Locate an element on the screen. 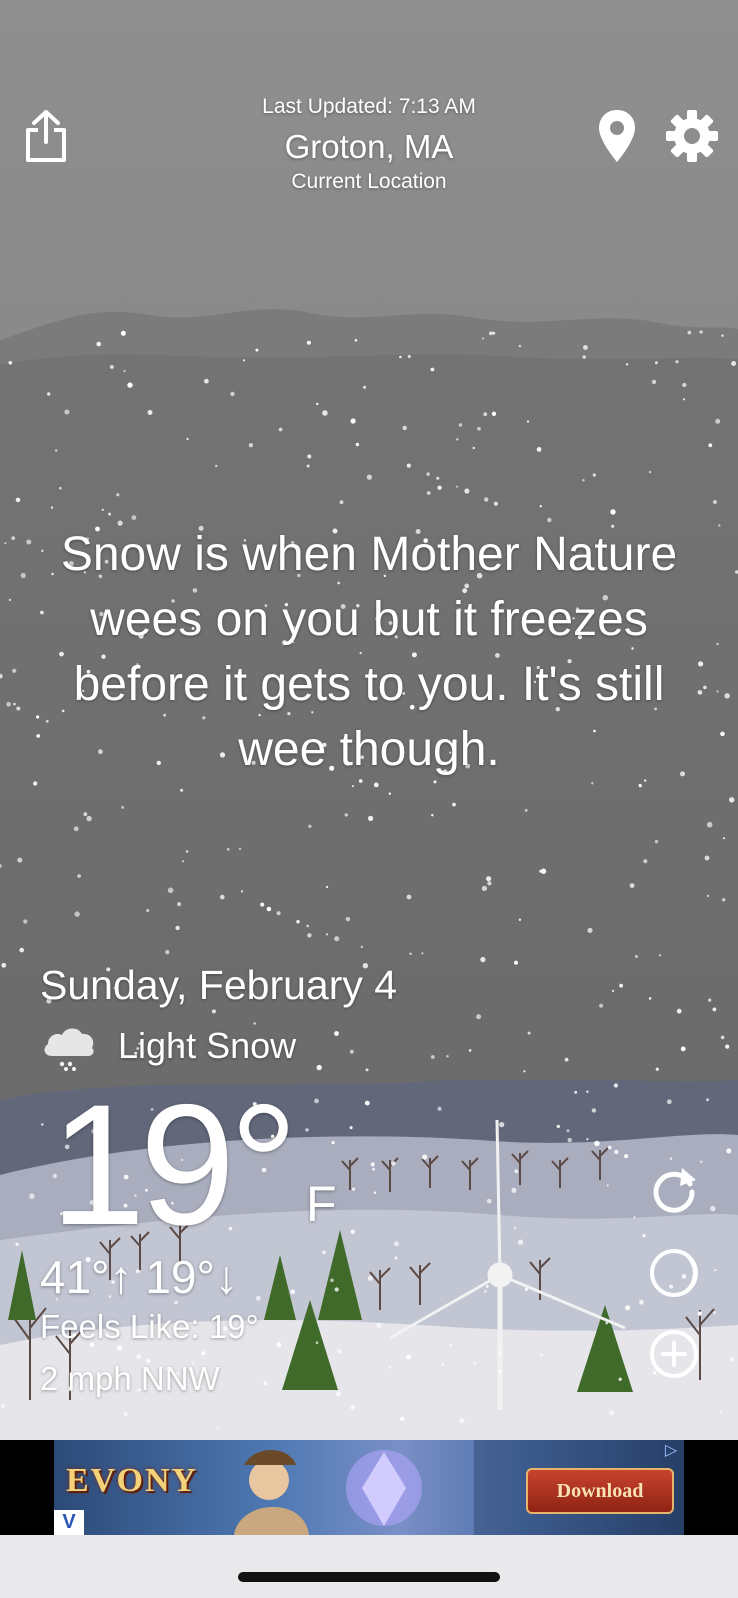 This screenshot has width=738, height=1598. settings-button is located at coordinates (692, 136).